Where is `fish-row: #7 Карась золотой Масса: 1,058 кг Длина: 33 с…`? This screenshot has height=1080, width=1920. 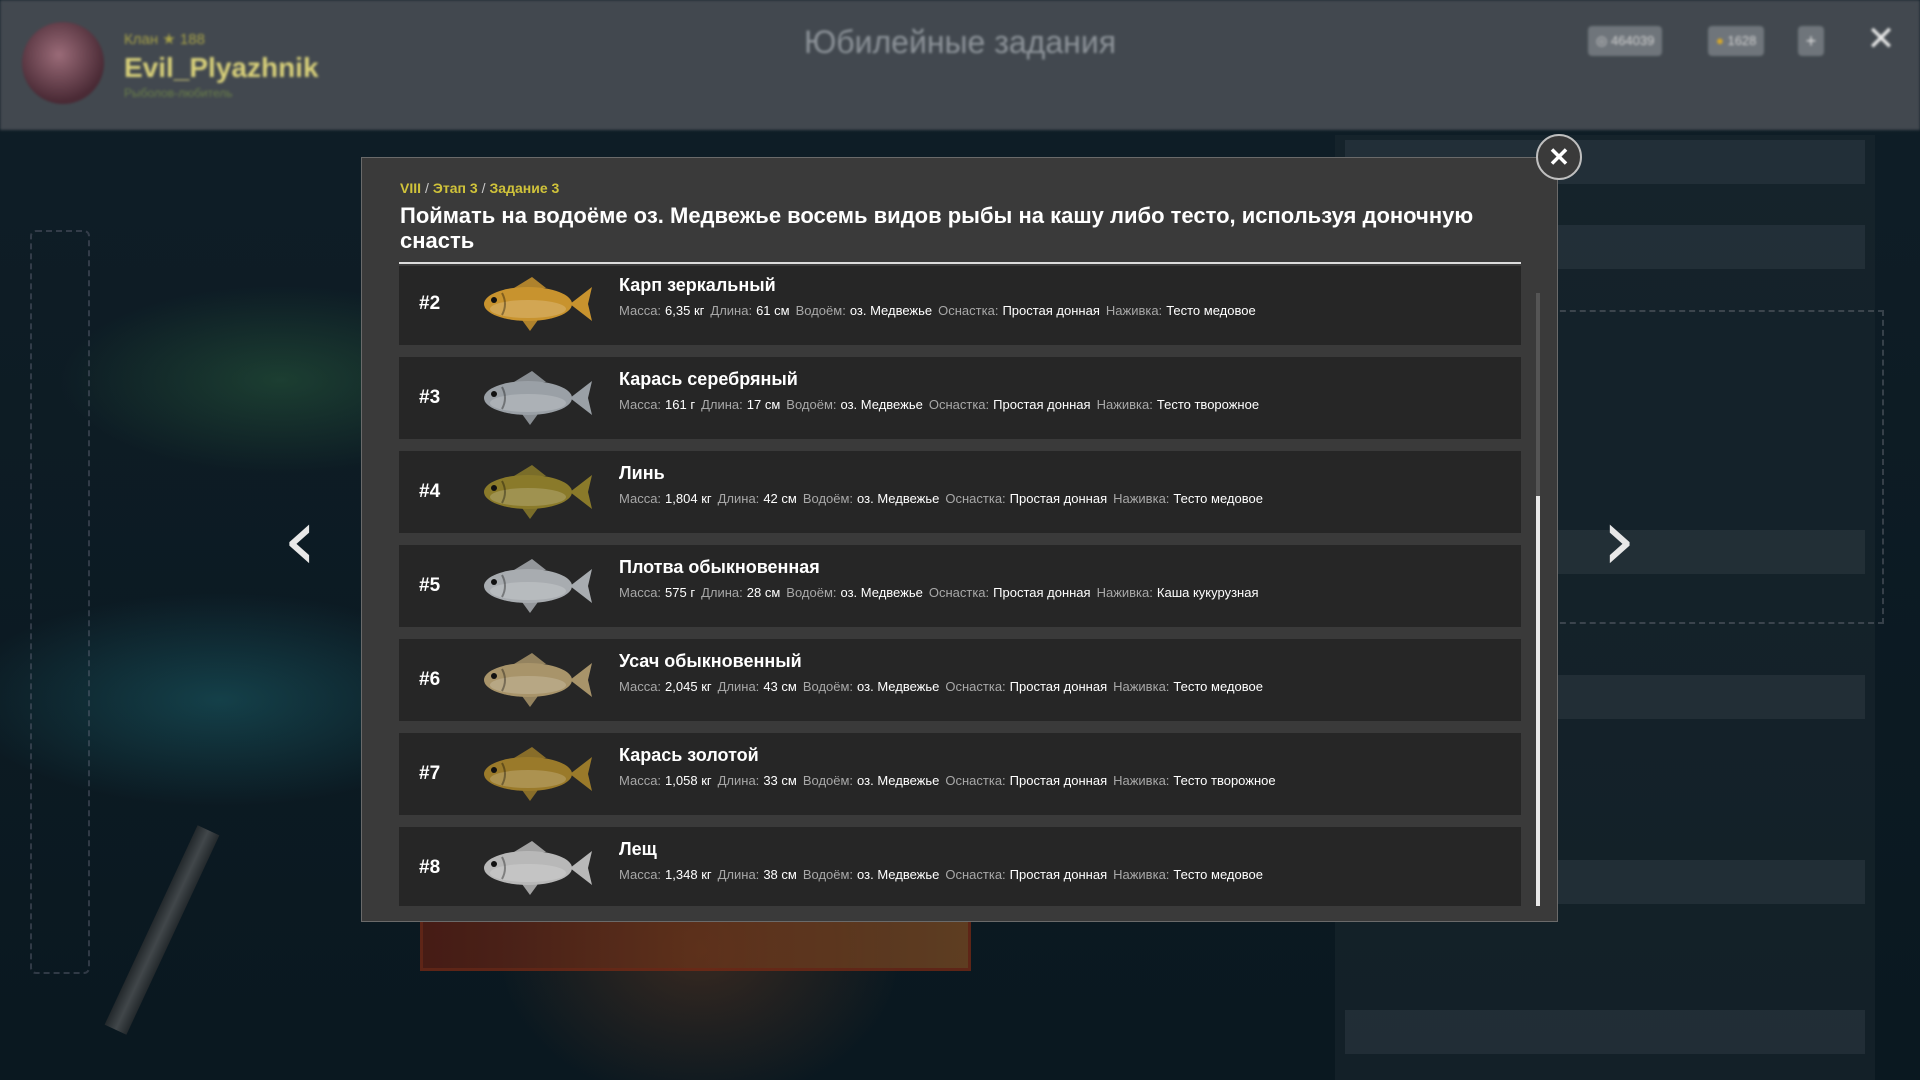
fish-row: #7 Карась золотой Масса: 1,058 кг Длина: 33 с… is located at coordinates (960, 774).